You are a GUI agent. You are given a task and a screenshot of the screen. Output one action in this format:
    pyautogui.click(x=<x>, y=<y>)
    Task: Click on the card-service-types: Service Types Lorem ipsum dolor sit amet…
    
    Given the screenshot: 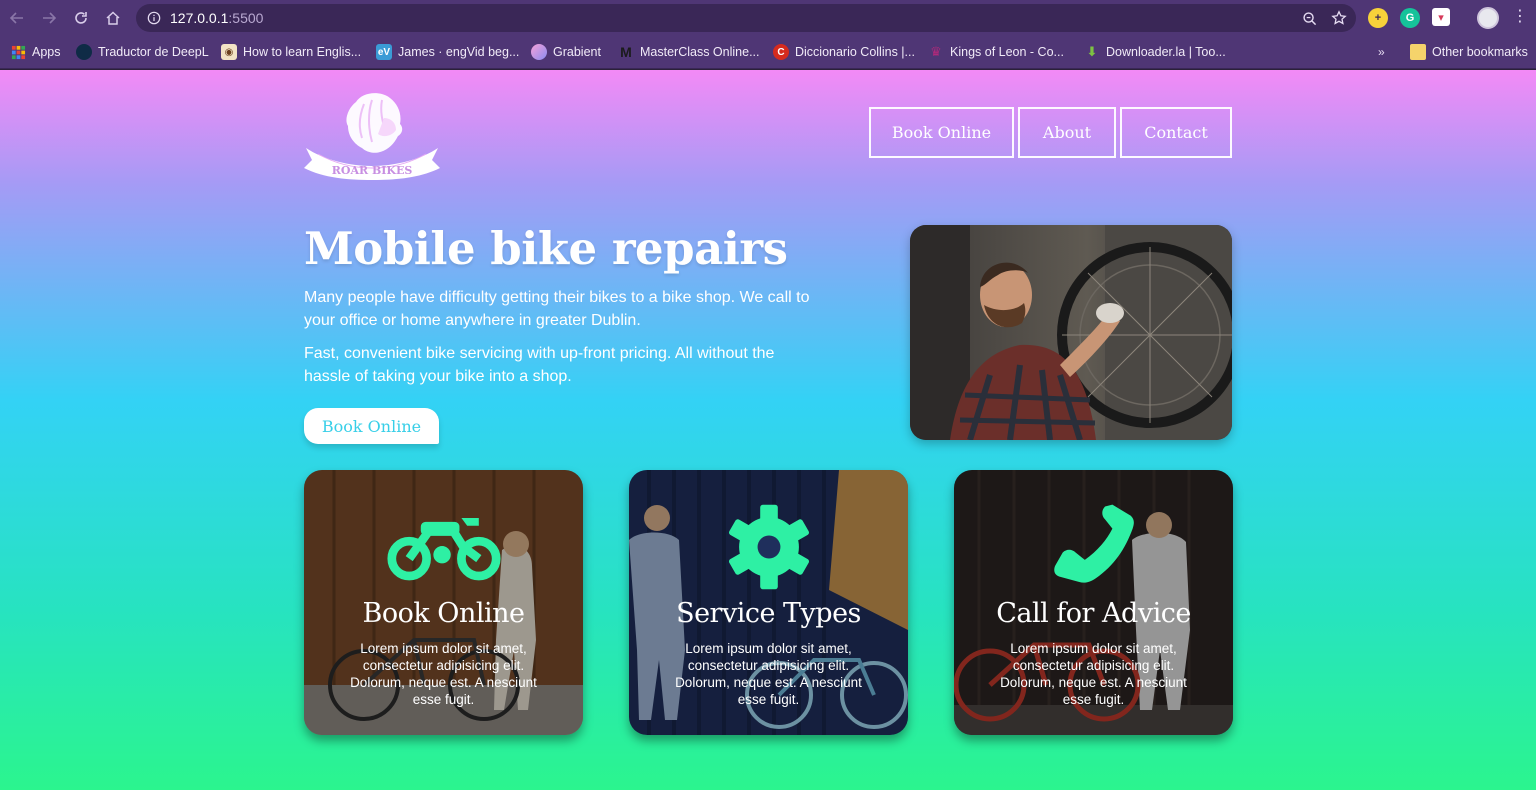 What is the action you would take?
    pyautogui.click(x=768, y=602)
    